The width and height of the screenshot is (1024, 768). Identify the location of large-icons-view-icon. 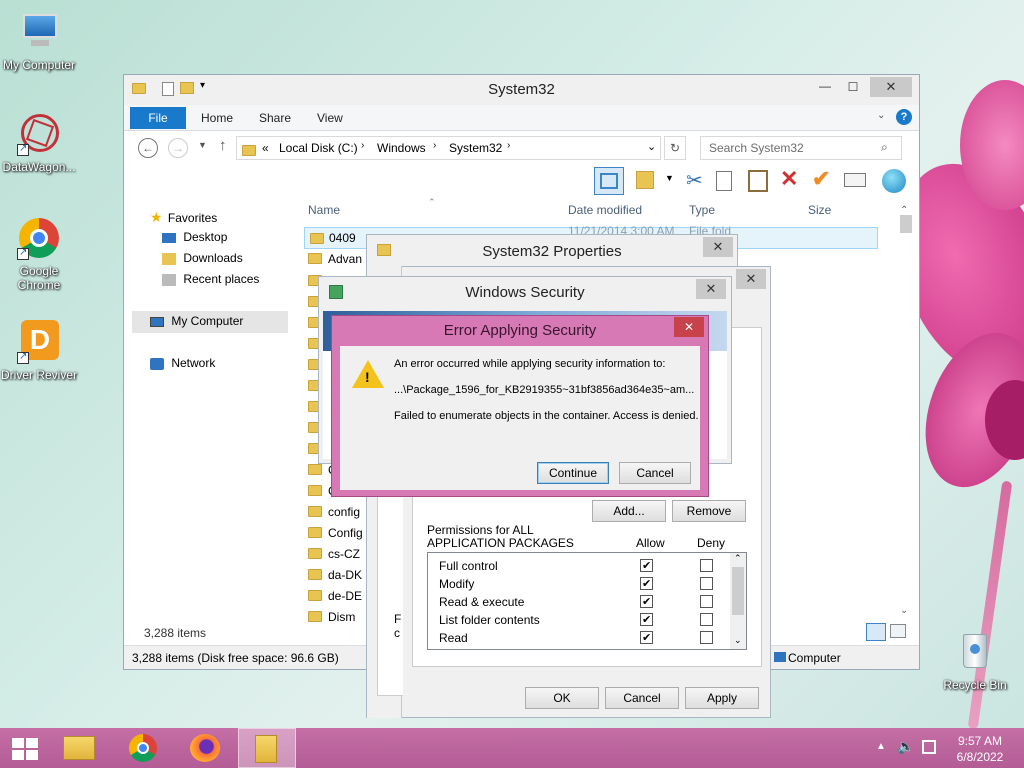
(898, 631).